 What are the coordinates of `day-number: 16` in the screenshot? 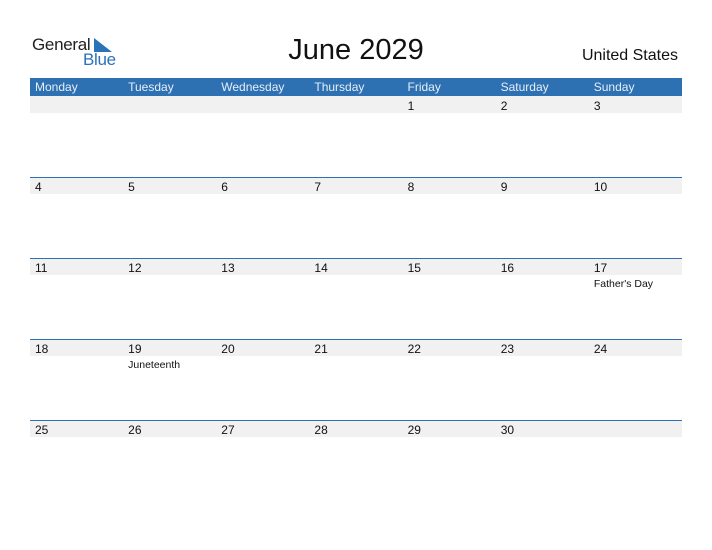 It's located at (507, 268).